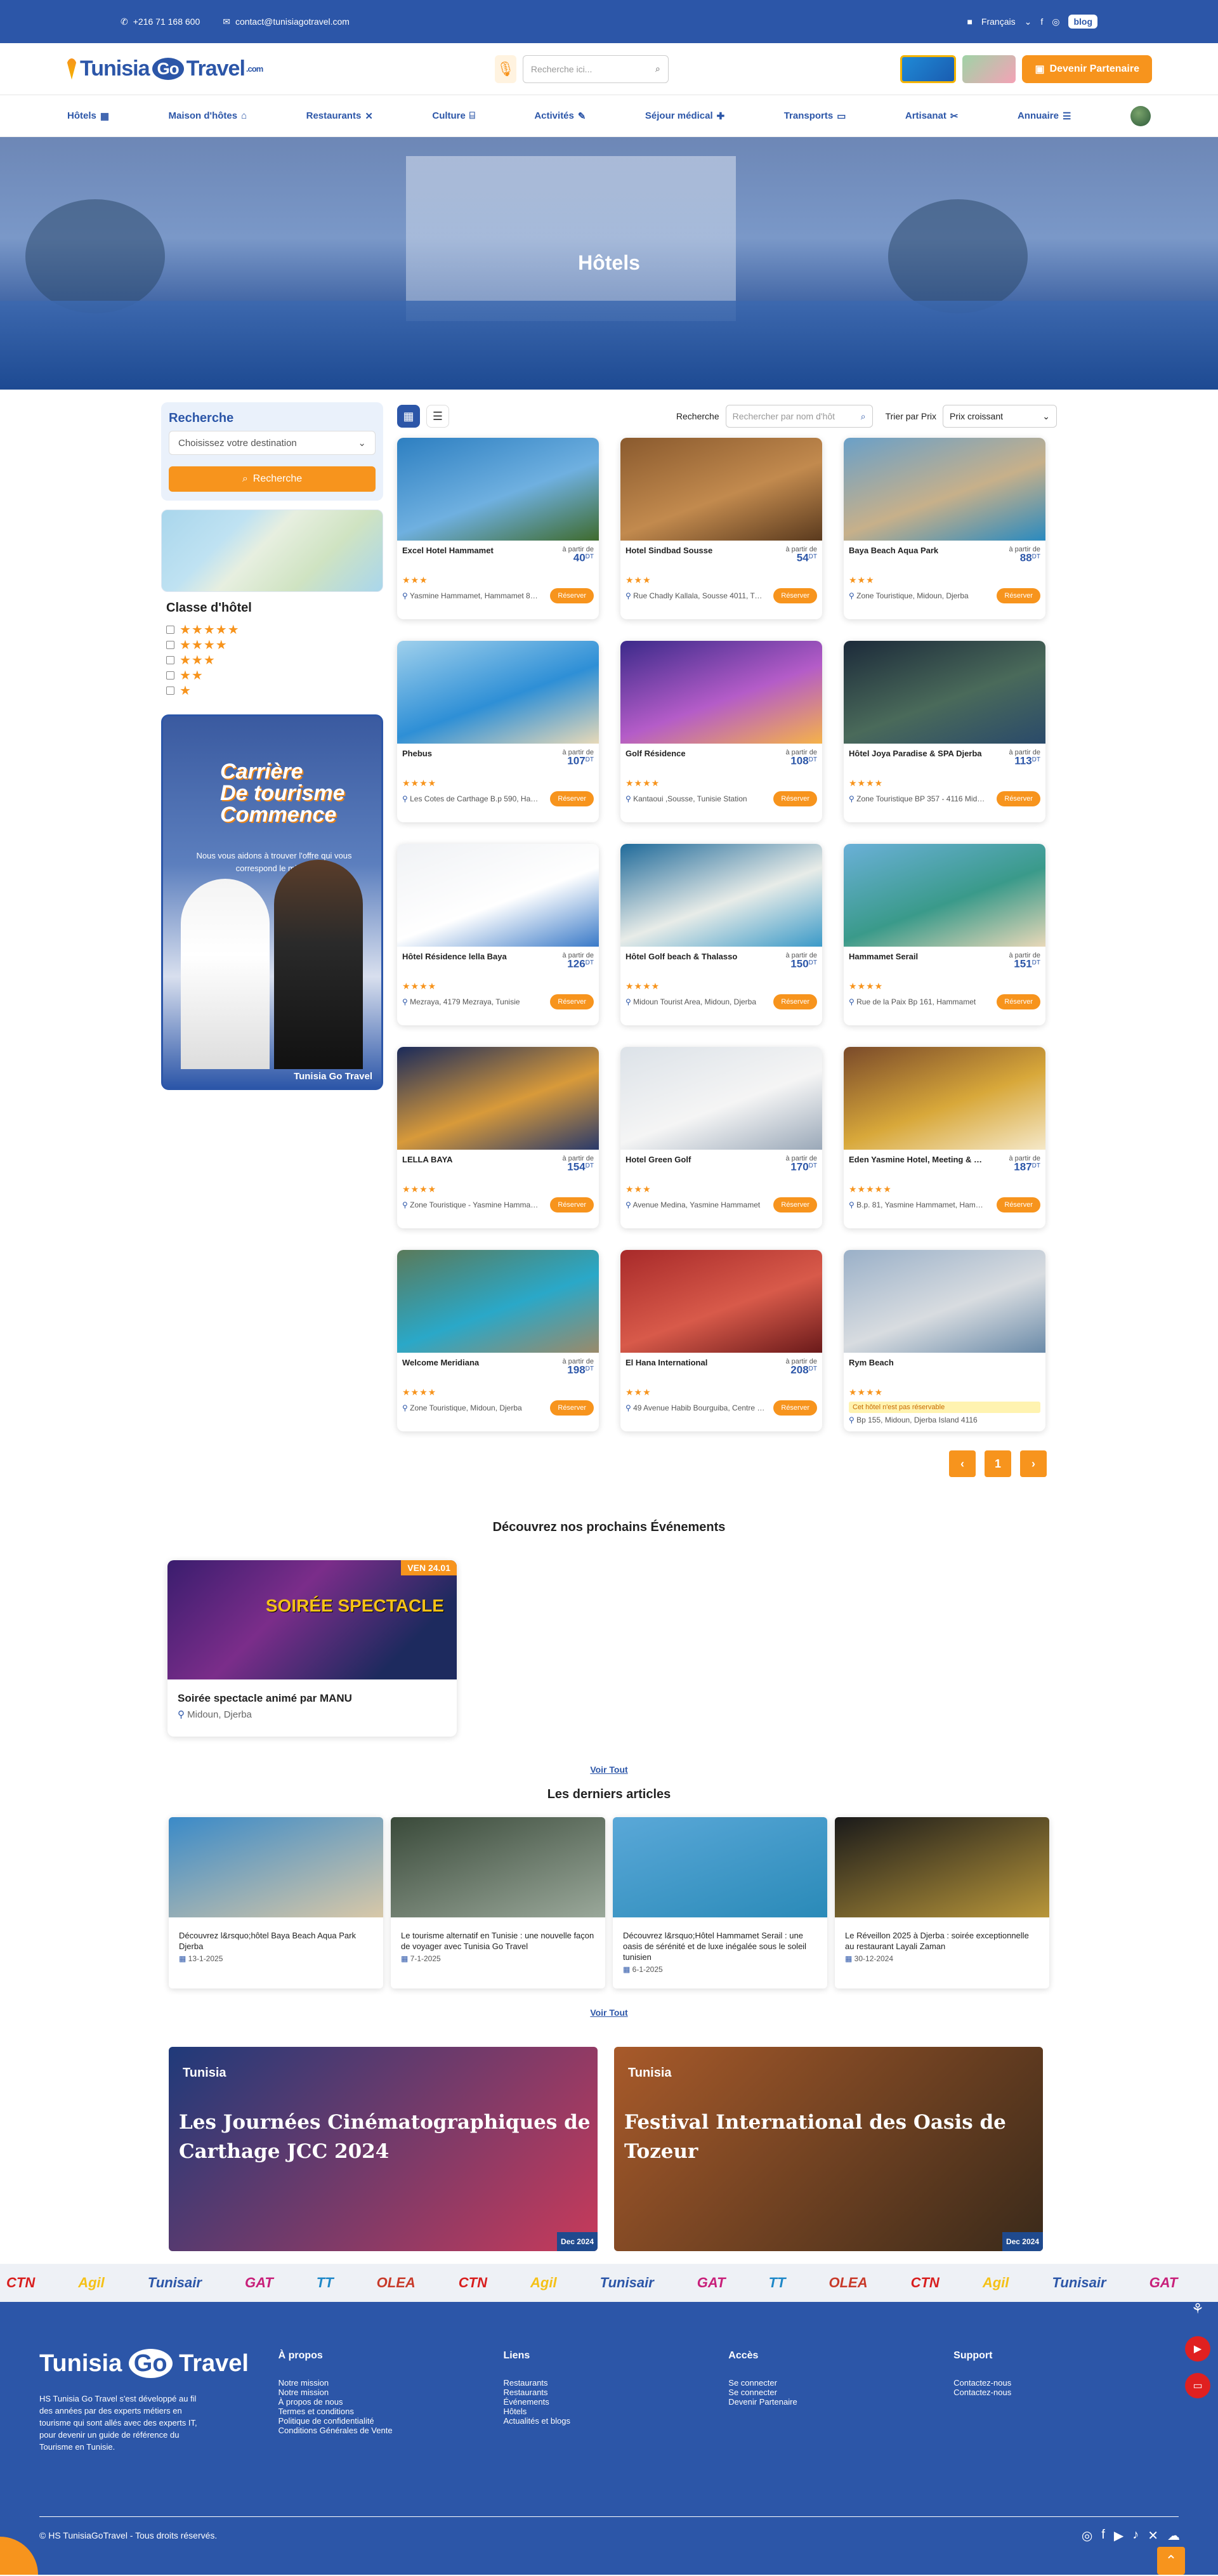  What do you see at coordinates (391, 2411) in the screenshot?
I see `footer-link: Termes et conditions` at bounding box center [391, 2411].